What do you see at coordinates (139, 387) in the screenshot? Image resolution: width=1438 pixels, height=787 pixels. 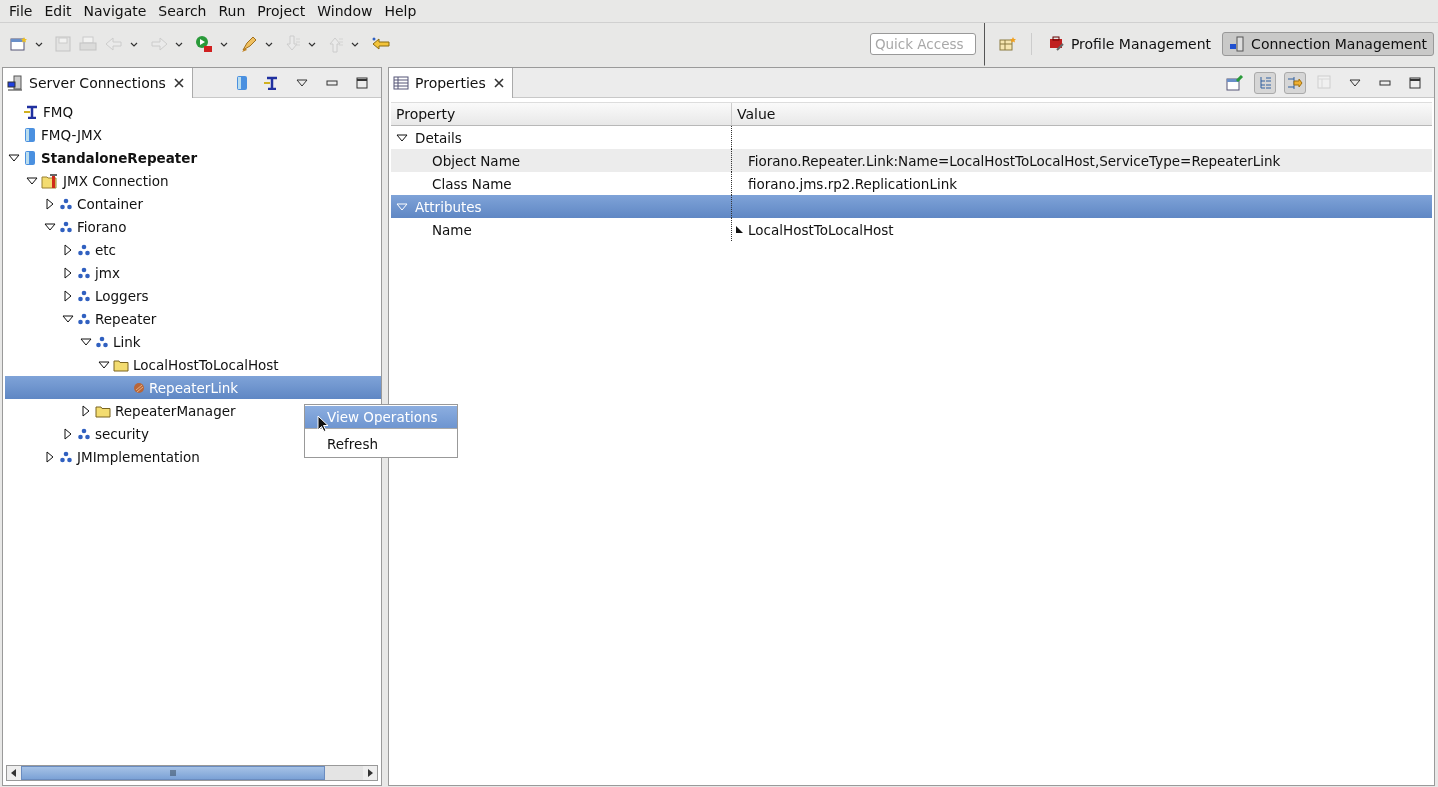 I see `bean-icon` at bounding box center [139, 387].